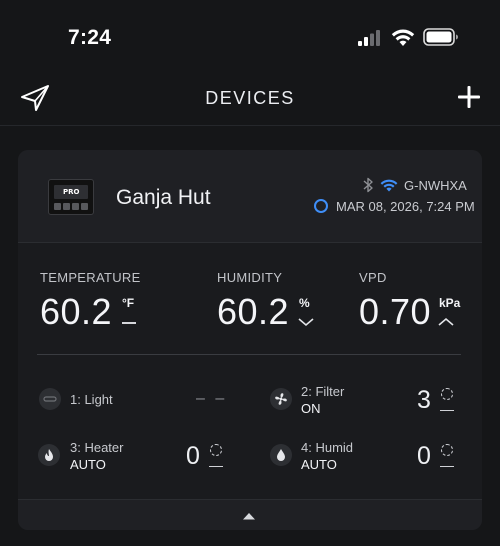 This screenshot has width=500, height=546. Describe the element at coordinates (424, 456) in the screenshot. I see `port-4-level: 0` at that location.